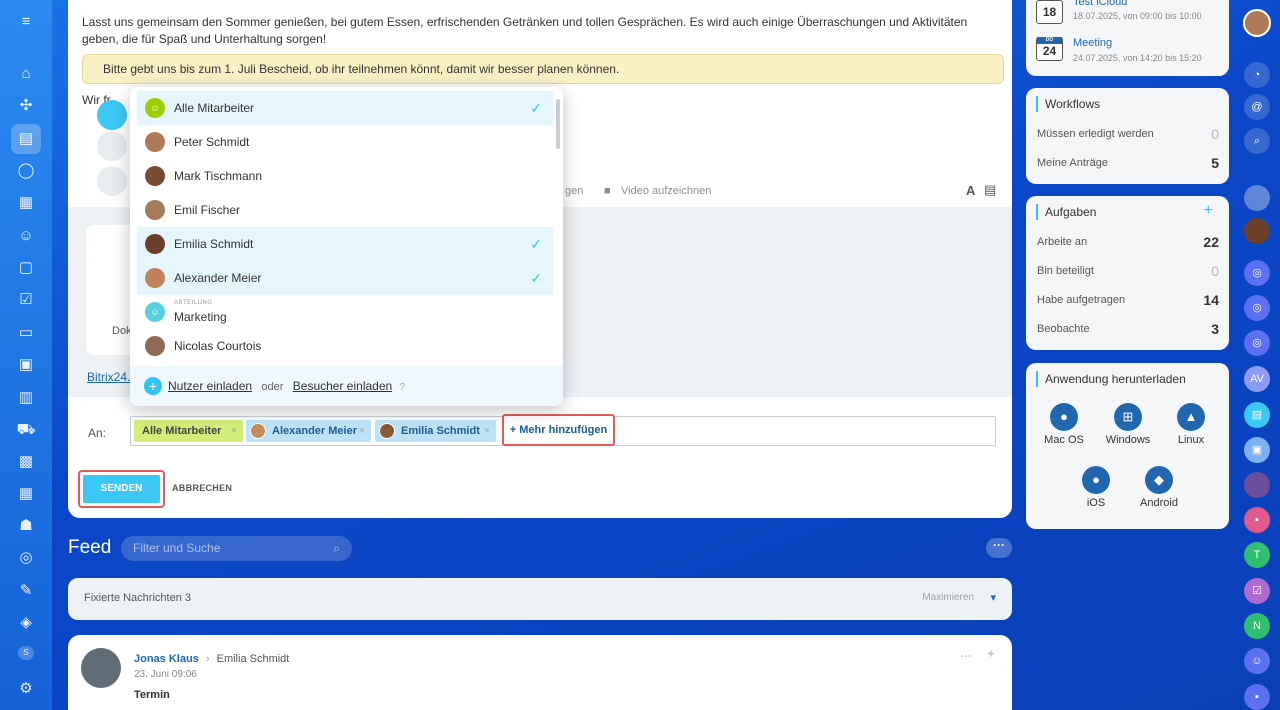 This screenshot has height=710, width=1280. What do you see at coordinates (26, 494) in the screenshot?
I see `schedule-icon: ▦` at bounding box center [26, 494].